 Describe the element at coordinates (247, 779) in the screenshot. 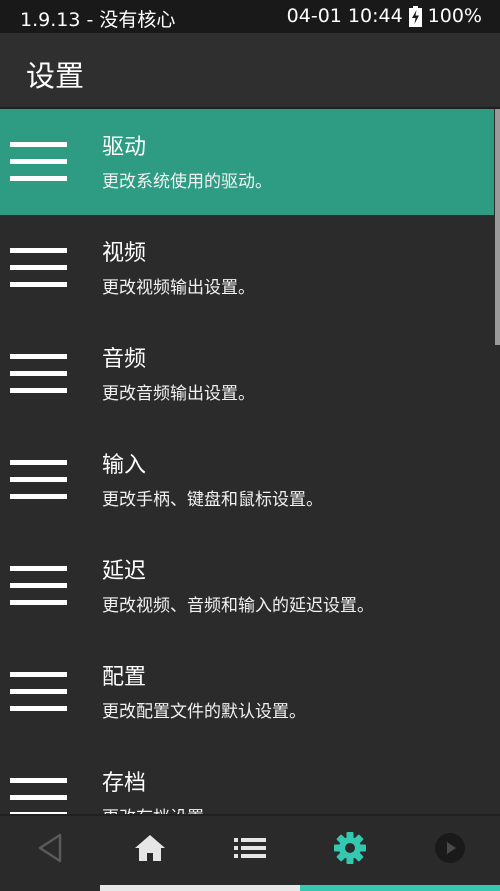

I see `settings-item-saving: 存档 更改存档设置。` at that location.